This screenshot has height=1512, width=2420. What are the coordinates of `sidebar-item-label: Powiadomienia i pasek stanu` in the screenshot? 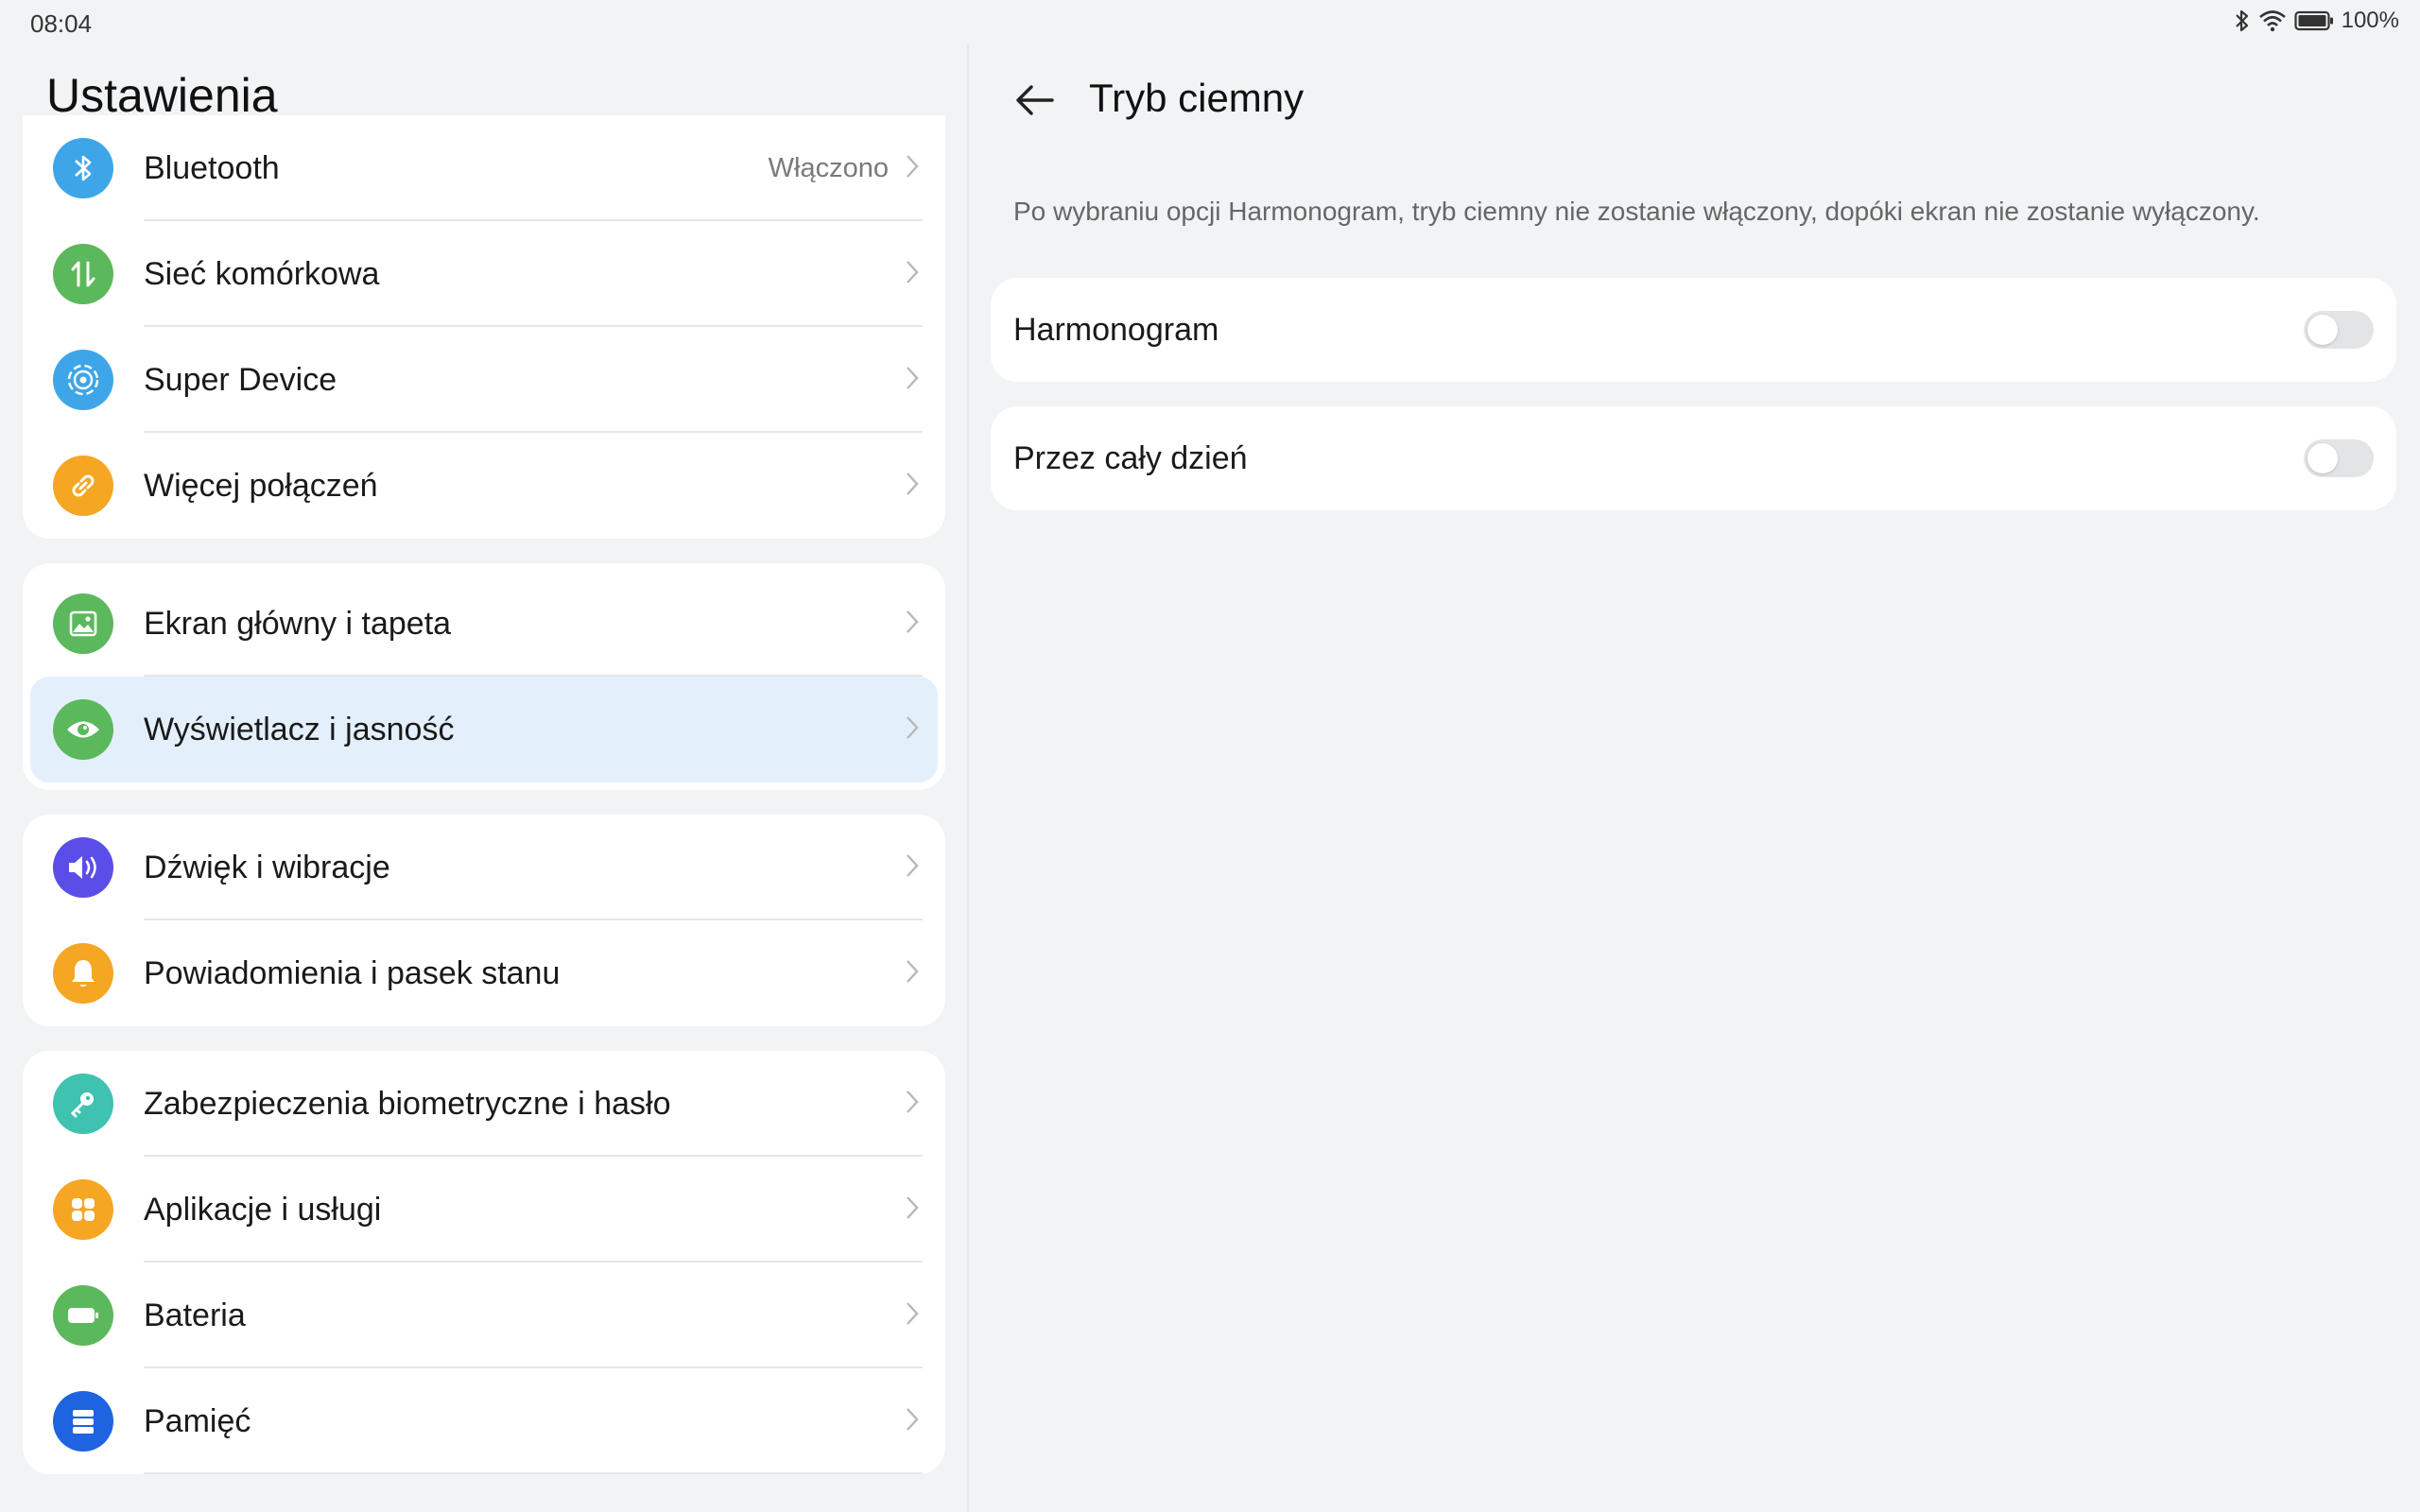 It's located at (352, 972).